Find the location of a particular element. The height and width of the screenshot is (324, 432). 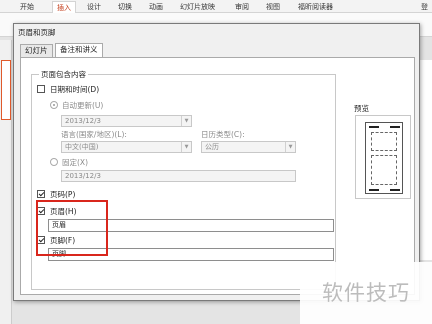

preview-header-left is located at coordinates (374, 127).